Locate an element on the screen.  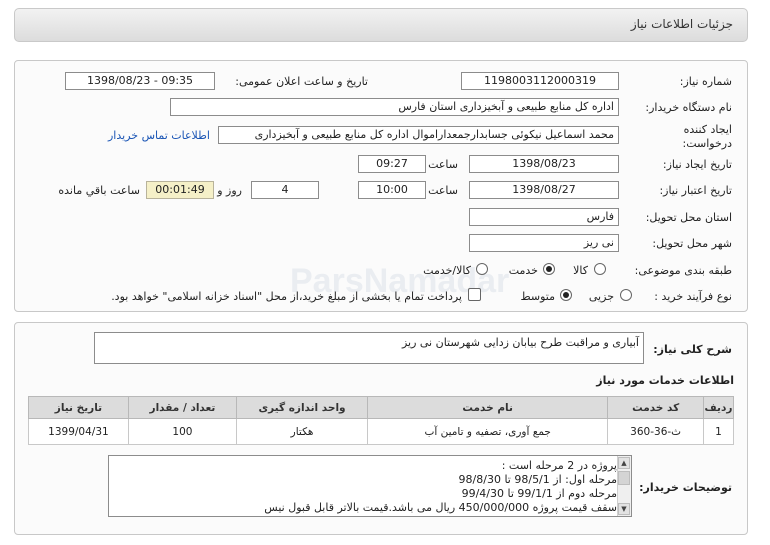
page-header: جزئیات اطلاعات نیاز is located at coordinates (381, 25).